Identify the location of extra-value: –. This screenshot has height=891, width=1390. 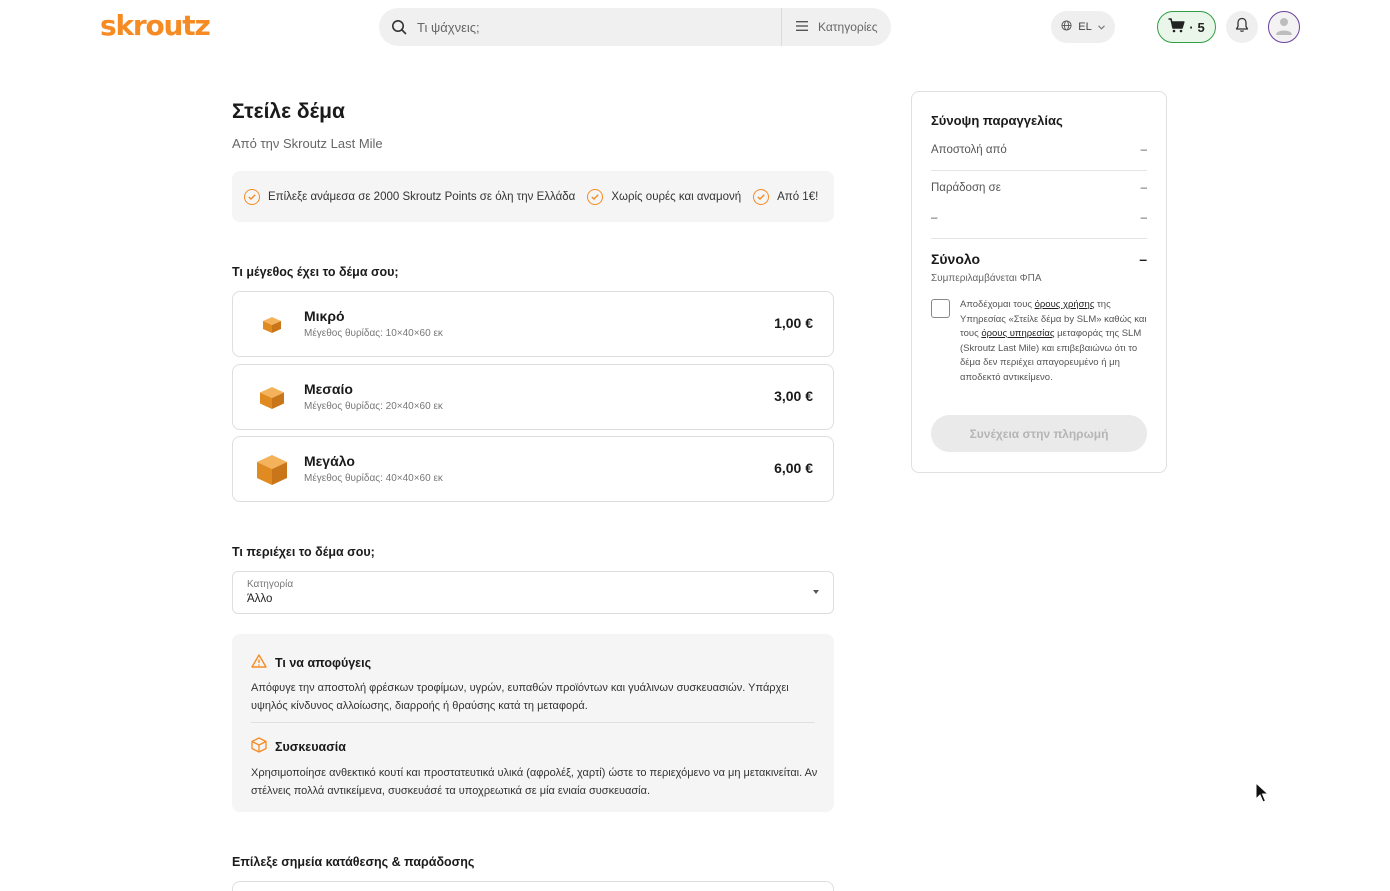
(1143, 218).